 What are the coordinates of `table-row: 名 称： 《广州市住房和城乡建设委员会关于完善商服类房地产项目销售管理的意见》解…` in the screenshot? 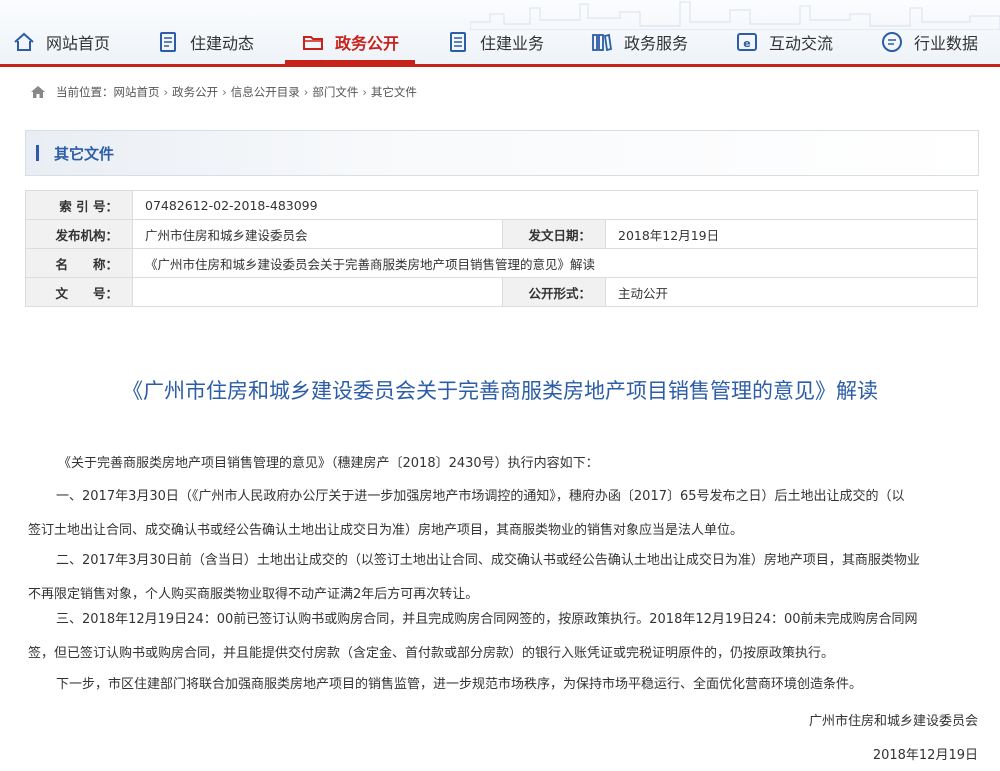 It's located at (502, 263).